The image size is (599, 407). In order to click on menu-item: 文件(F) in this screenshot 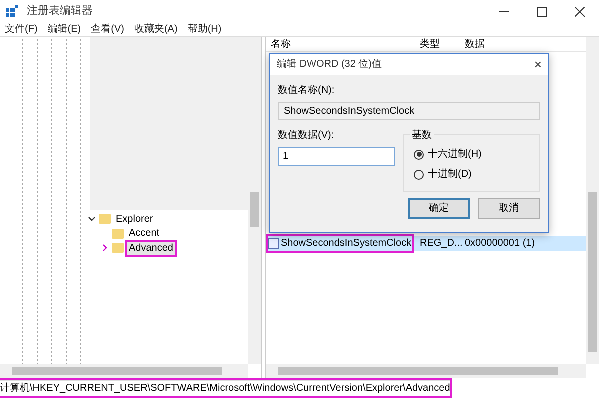, I will do `click(21, 29)`.